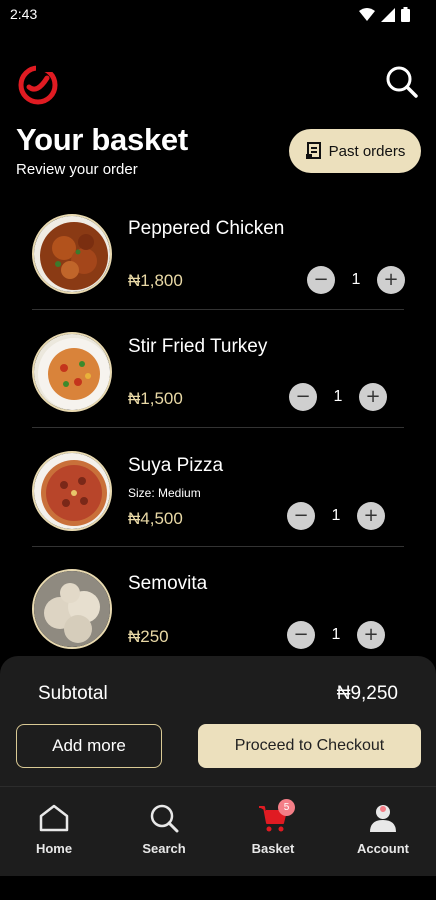 The image size is (436, 900). I want to click on wifi-icon, so click(367, 14).